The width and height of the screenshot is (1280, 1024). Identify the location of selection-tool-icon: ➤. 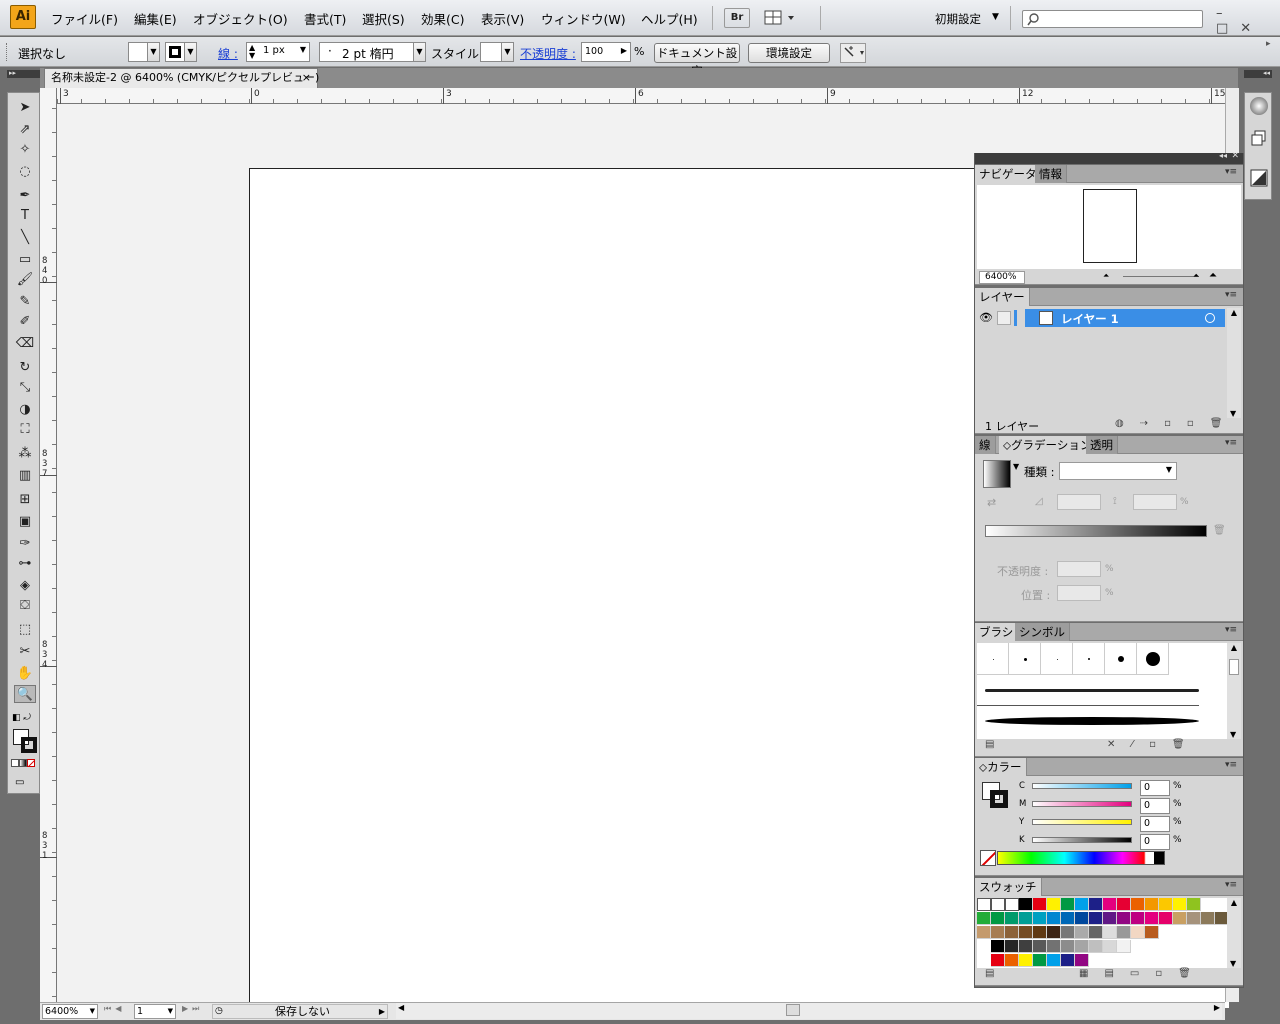
(25, 108).